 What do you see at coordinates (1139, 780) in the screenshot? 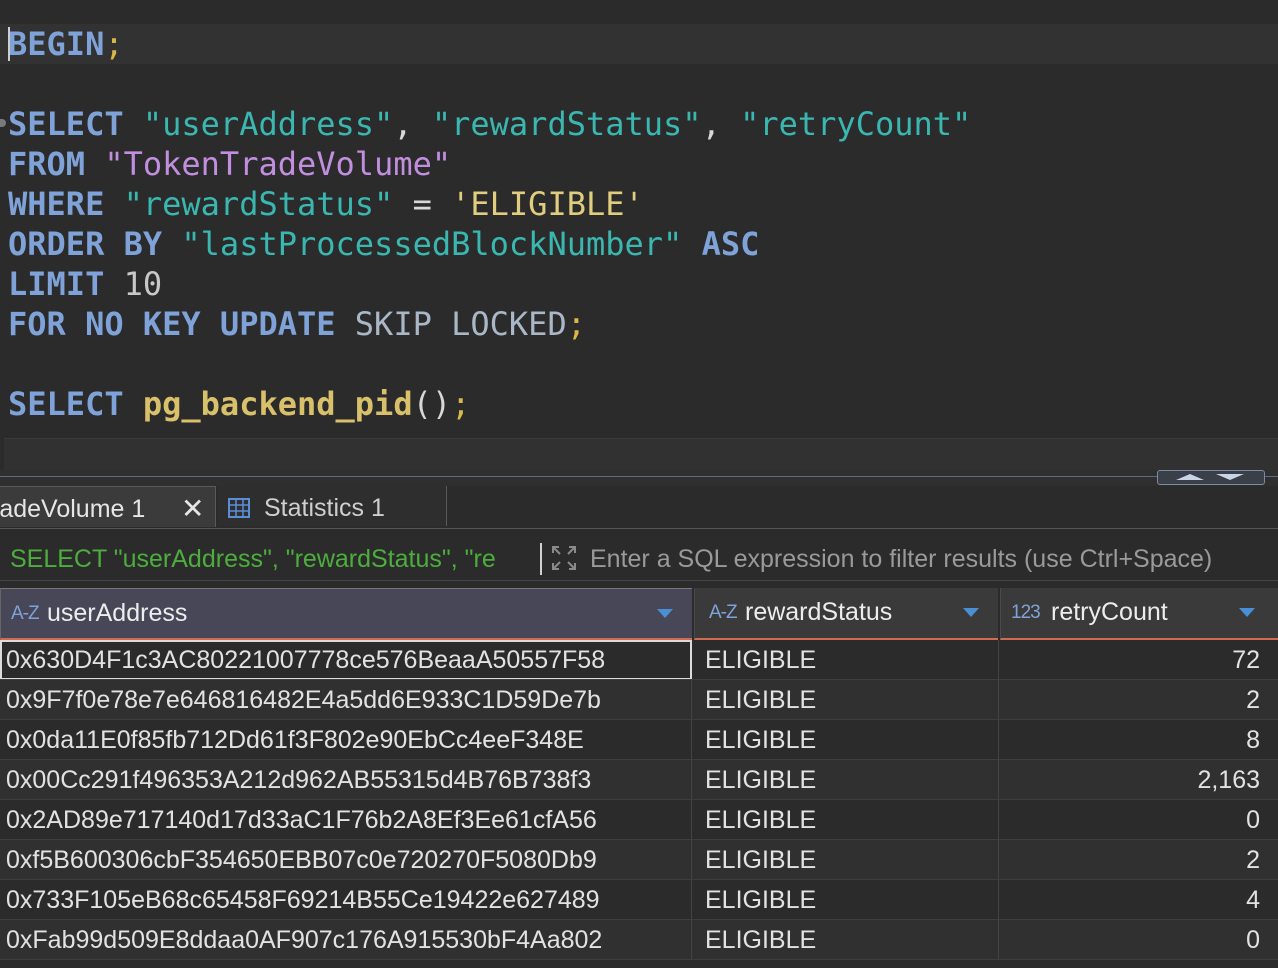
I see `cell-retrycount: 2,163` at bounding box center [1139, 780].